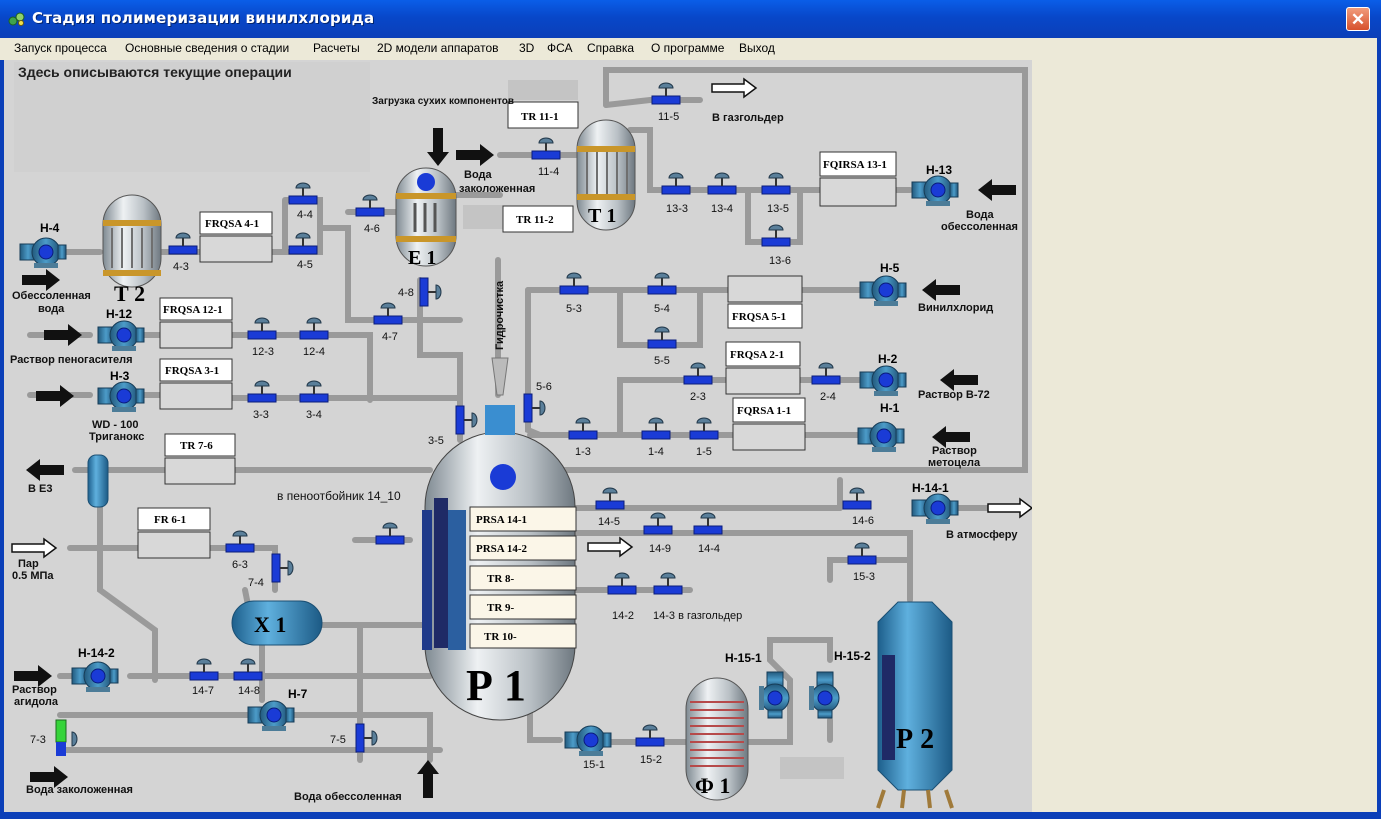  Describe the element at coordinates (129, 293) in the screenshot. I see `t2-label: Т 2` at that location.